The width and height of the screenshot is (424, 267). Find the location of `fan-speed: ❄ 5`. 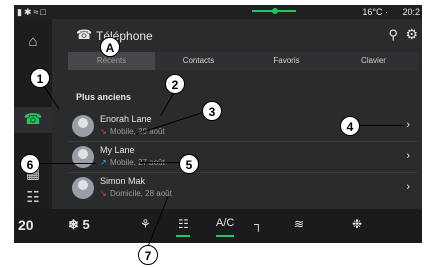

fan-speed: ❄ 5 is located at coordinates (79, 225).